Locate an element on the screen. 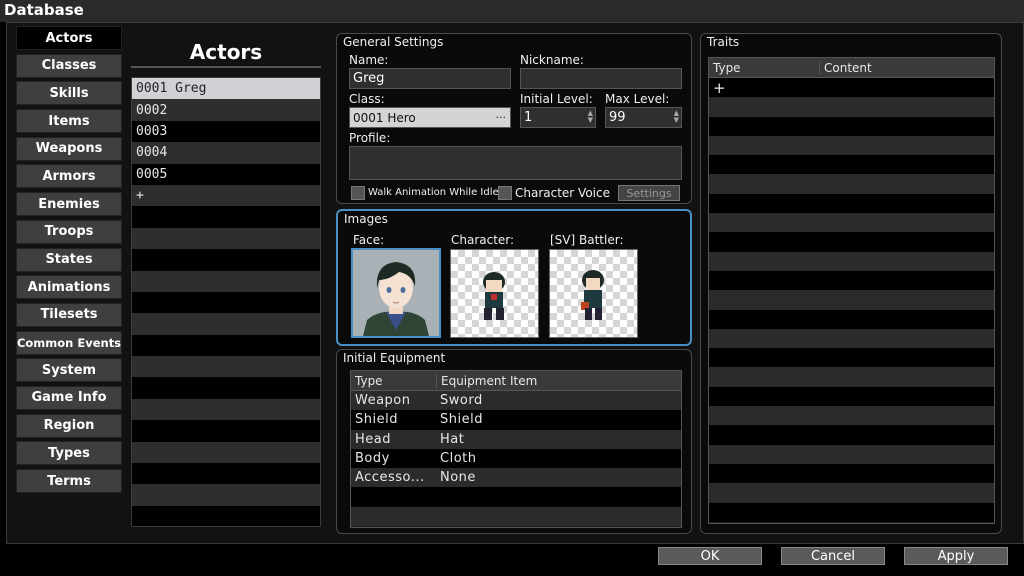  max-level-stepper: 99 ▲ ▼ is located at coordinates (643, 117).